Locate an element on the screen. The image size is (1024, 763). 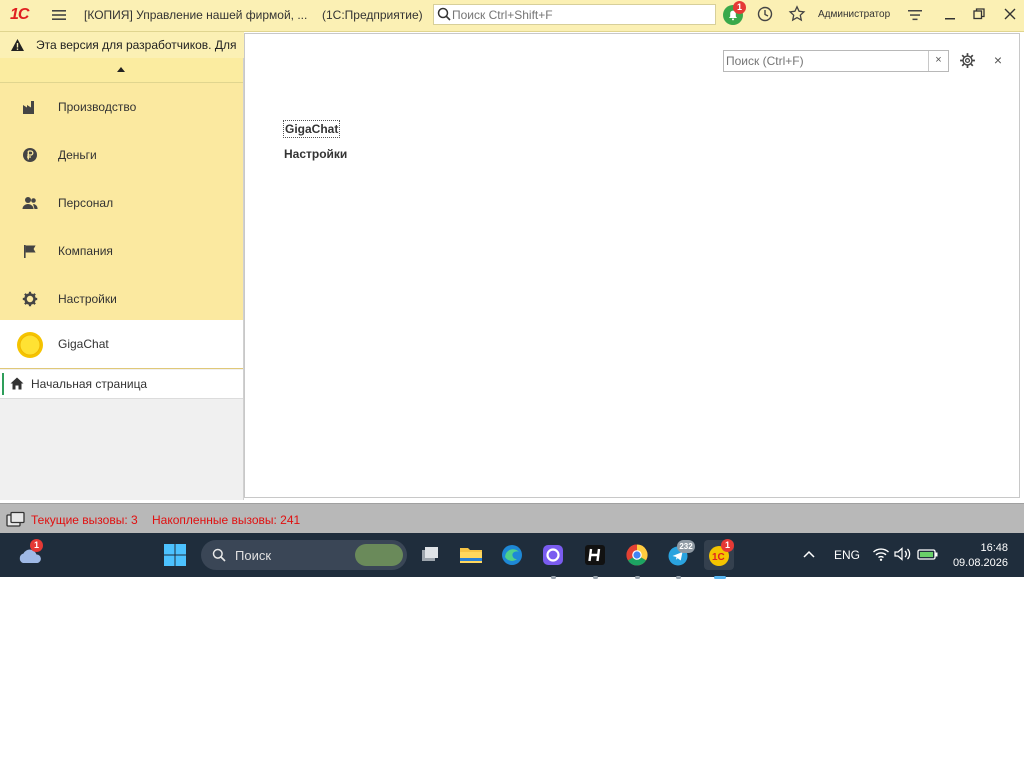
developer-warning-bar: Эта версия для разработчиков. Для is located at coordinates (122, 45).